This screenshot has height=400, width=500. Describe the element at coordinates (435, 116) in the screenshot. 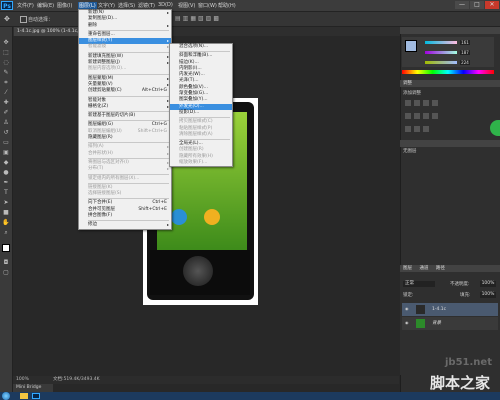

I see `black-white-icon` at that location.